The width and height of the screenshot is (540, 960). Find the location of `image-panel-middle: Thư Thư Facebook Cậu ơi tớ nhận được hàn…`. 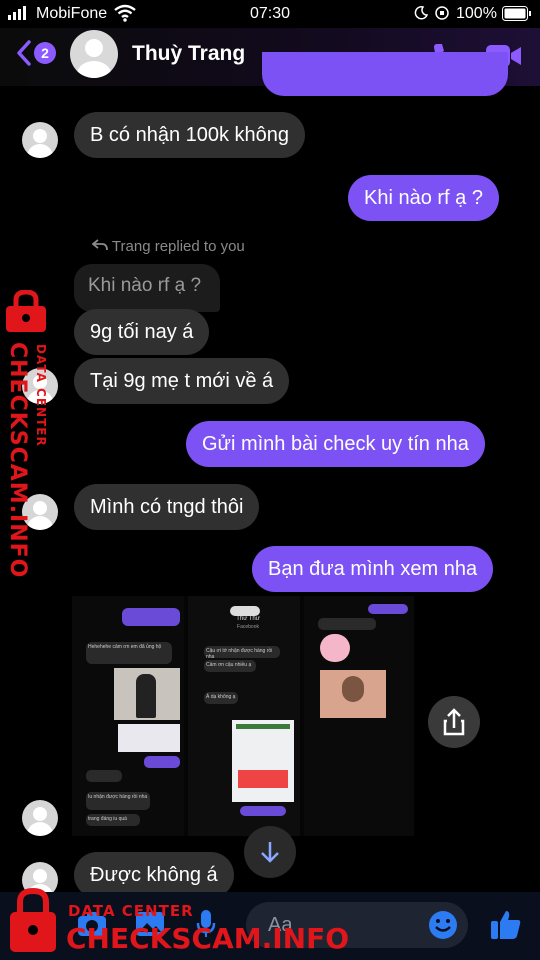

image-panel-middle: Thư Thư Facebook Cậu ơi tớ nhận được hàn… is located at coordinates (244, 716).